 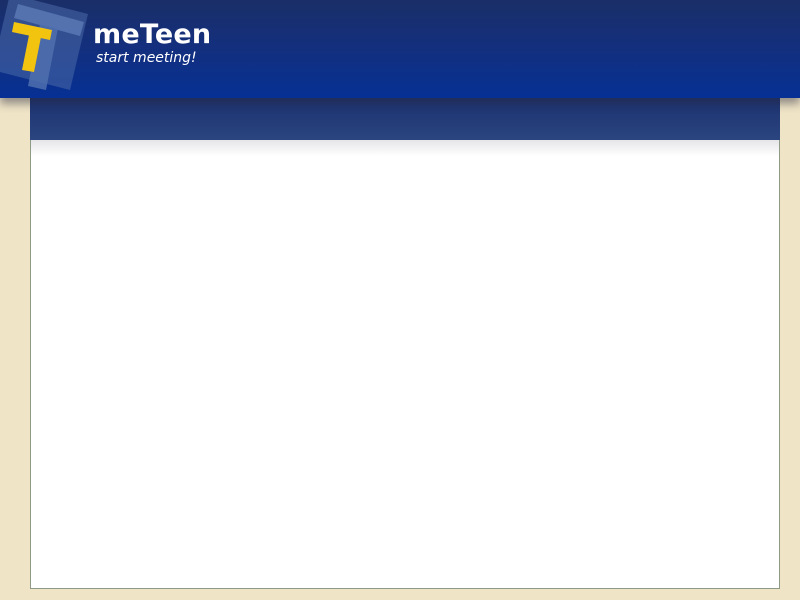 I want to click on content-panel-shadow, so click(x=405, y=148).